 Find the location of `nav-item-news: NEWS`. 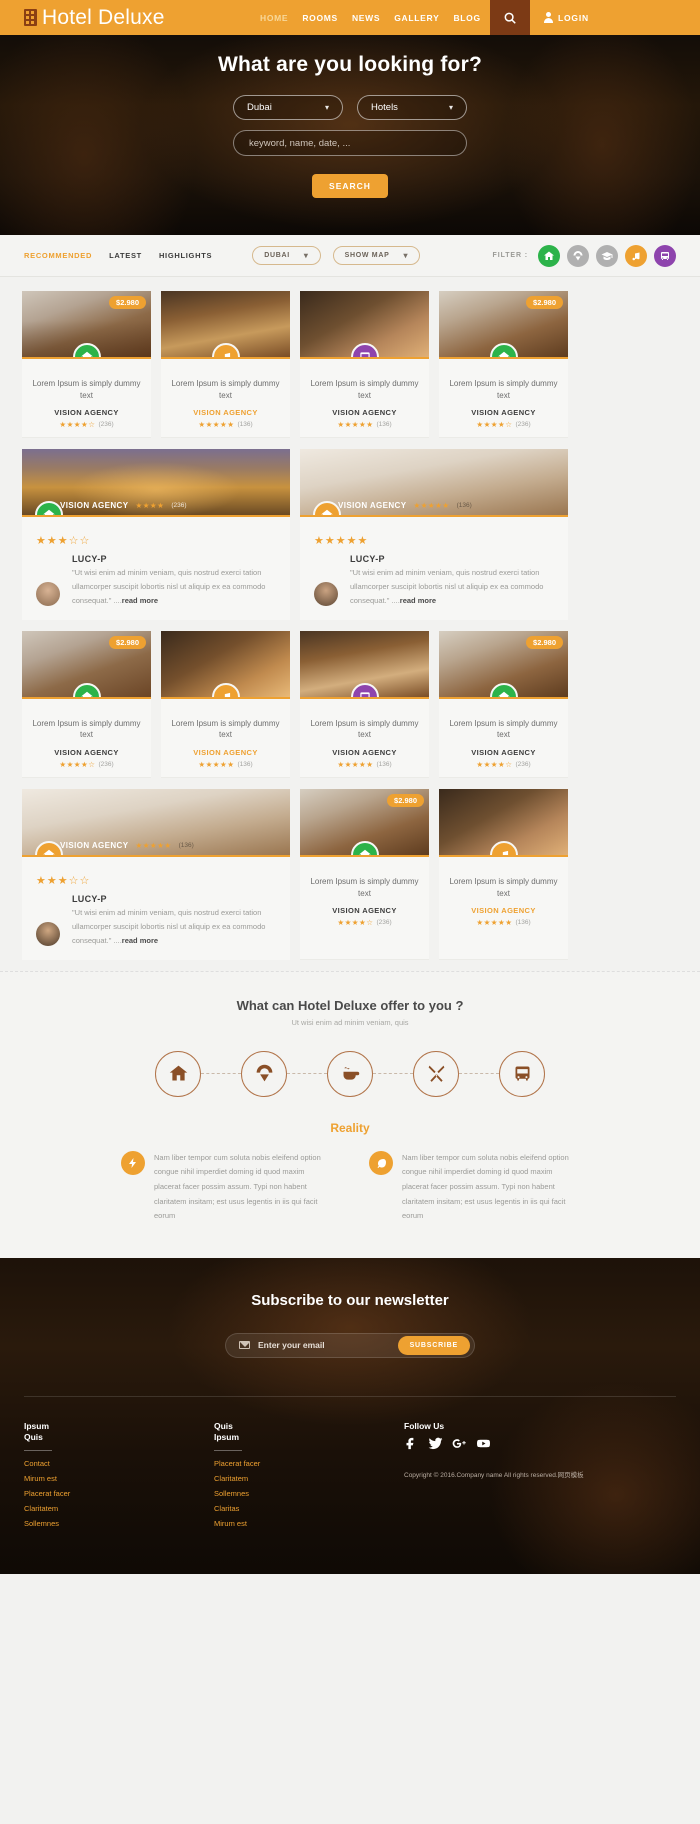

nav-item-news: NEWS is located at coordinates (366, 18).